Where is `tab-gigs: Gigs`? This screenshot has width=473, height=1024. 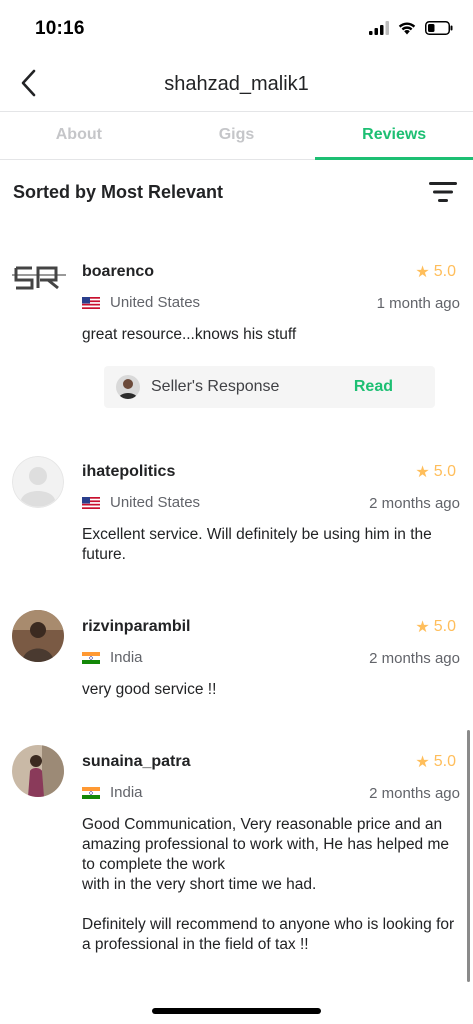
tab-gigs: Gigs is located at coordinates (237, 135).